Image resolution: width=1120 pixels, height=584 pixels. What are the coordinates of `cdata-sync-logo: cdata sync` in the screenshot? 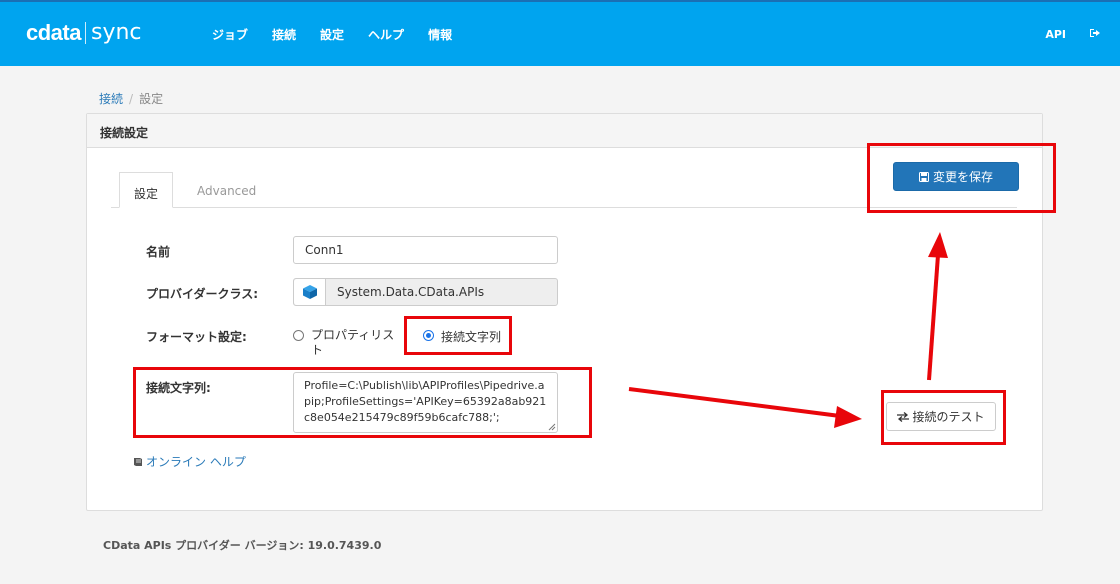 It's located at (84, 33).